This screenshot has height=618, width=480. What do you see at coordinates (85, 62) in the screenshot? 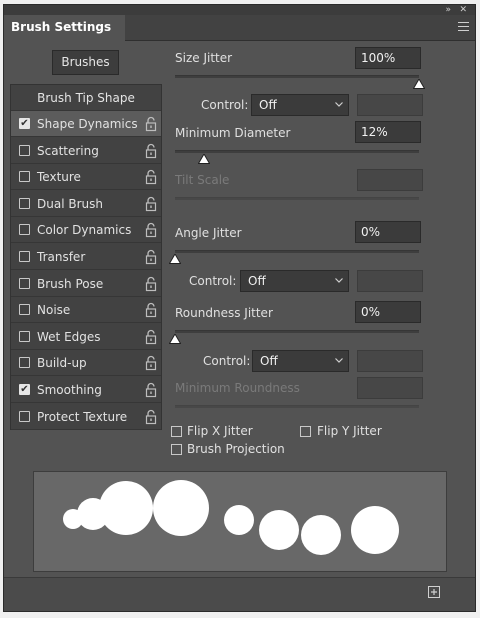
I see `brushes-button: Brushes` at bounding box center [85, 62].